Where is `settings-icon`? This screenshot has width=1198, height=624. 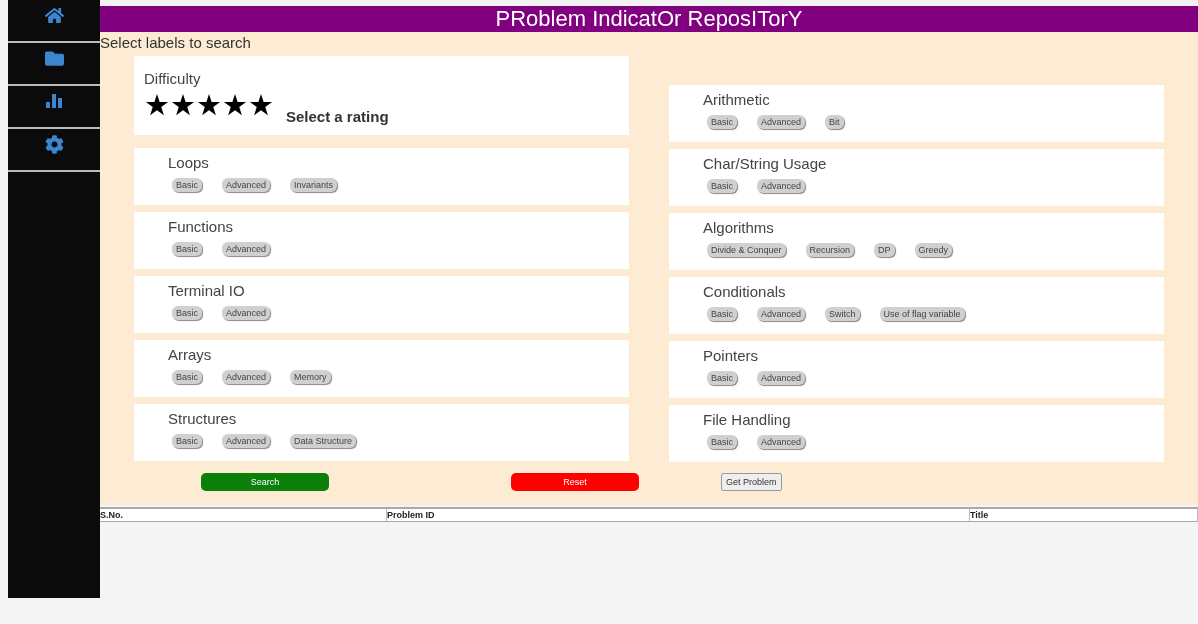
settings-icon is located at coordinates (54, 144).